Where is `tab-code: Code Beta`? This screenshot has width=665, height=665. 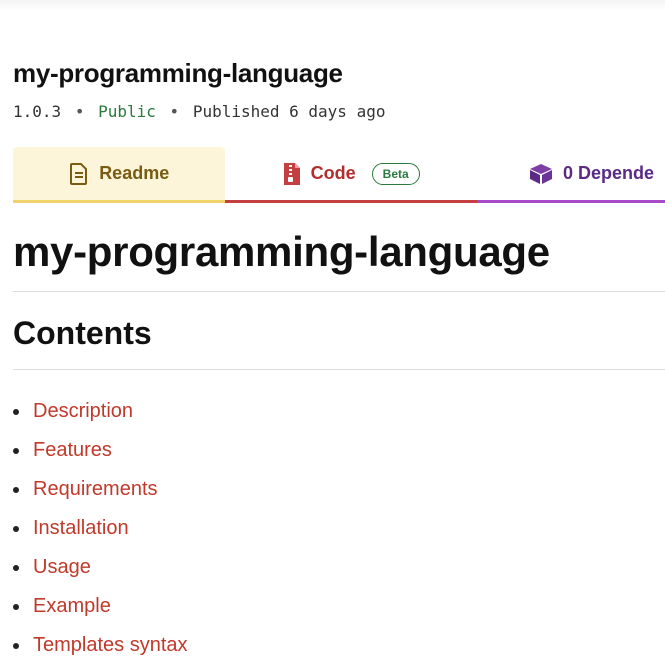 tab-code: Code Beta is located at coordinates (351, 175).